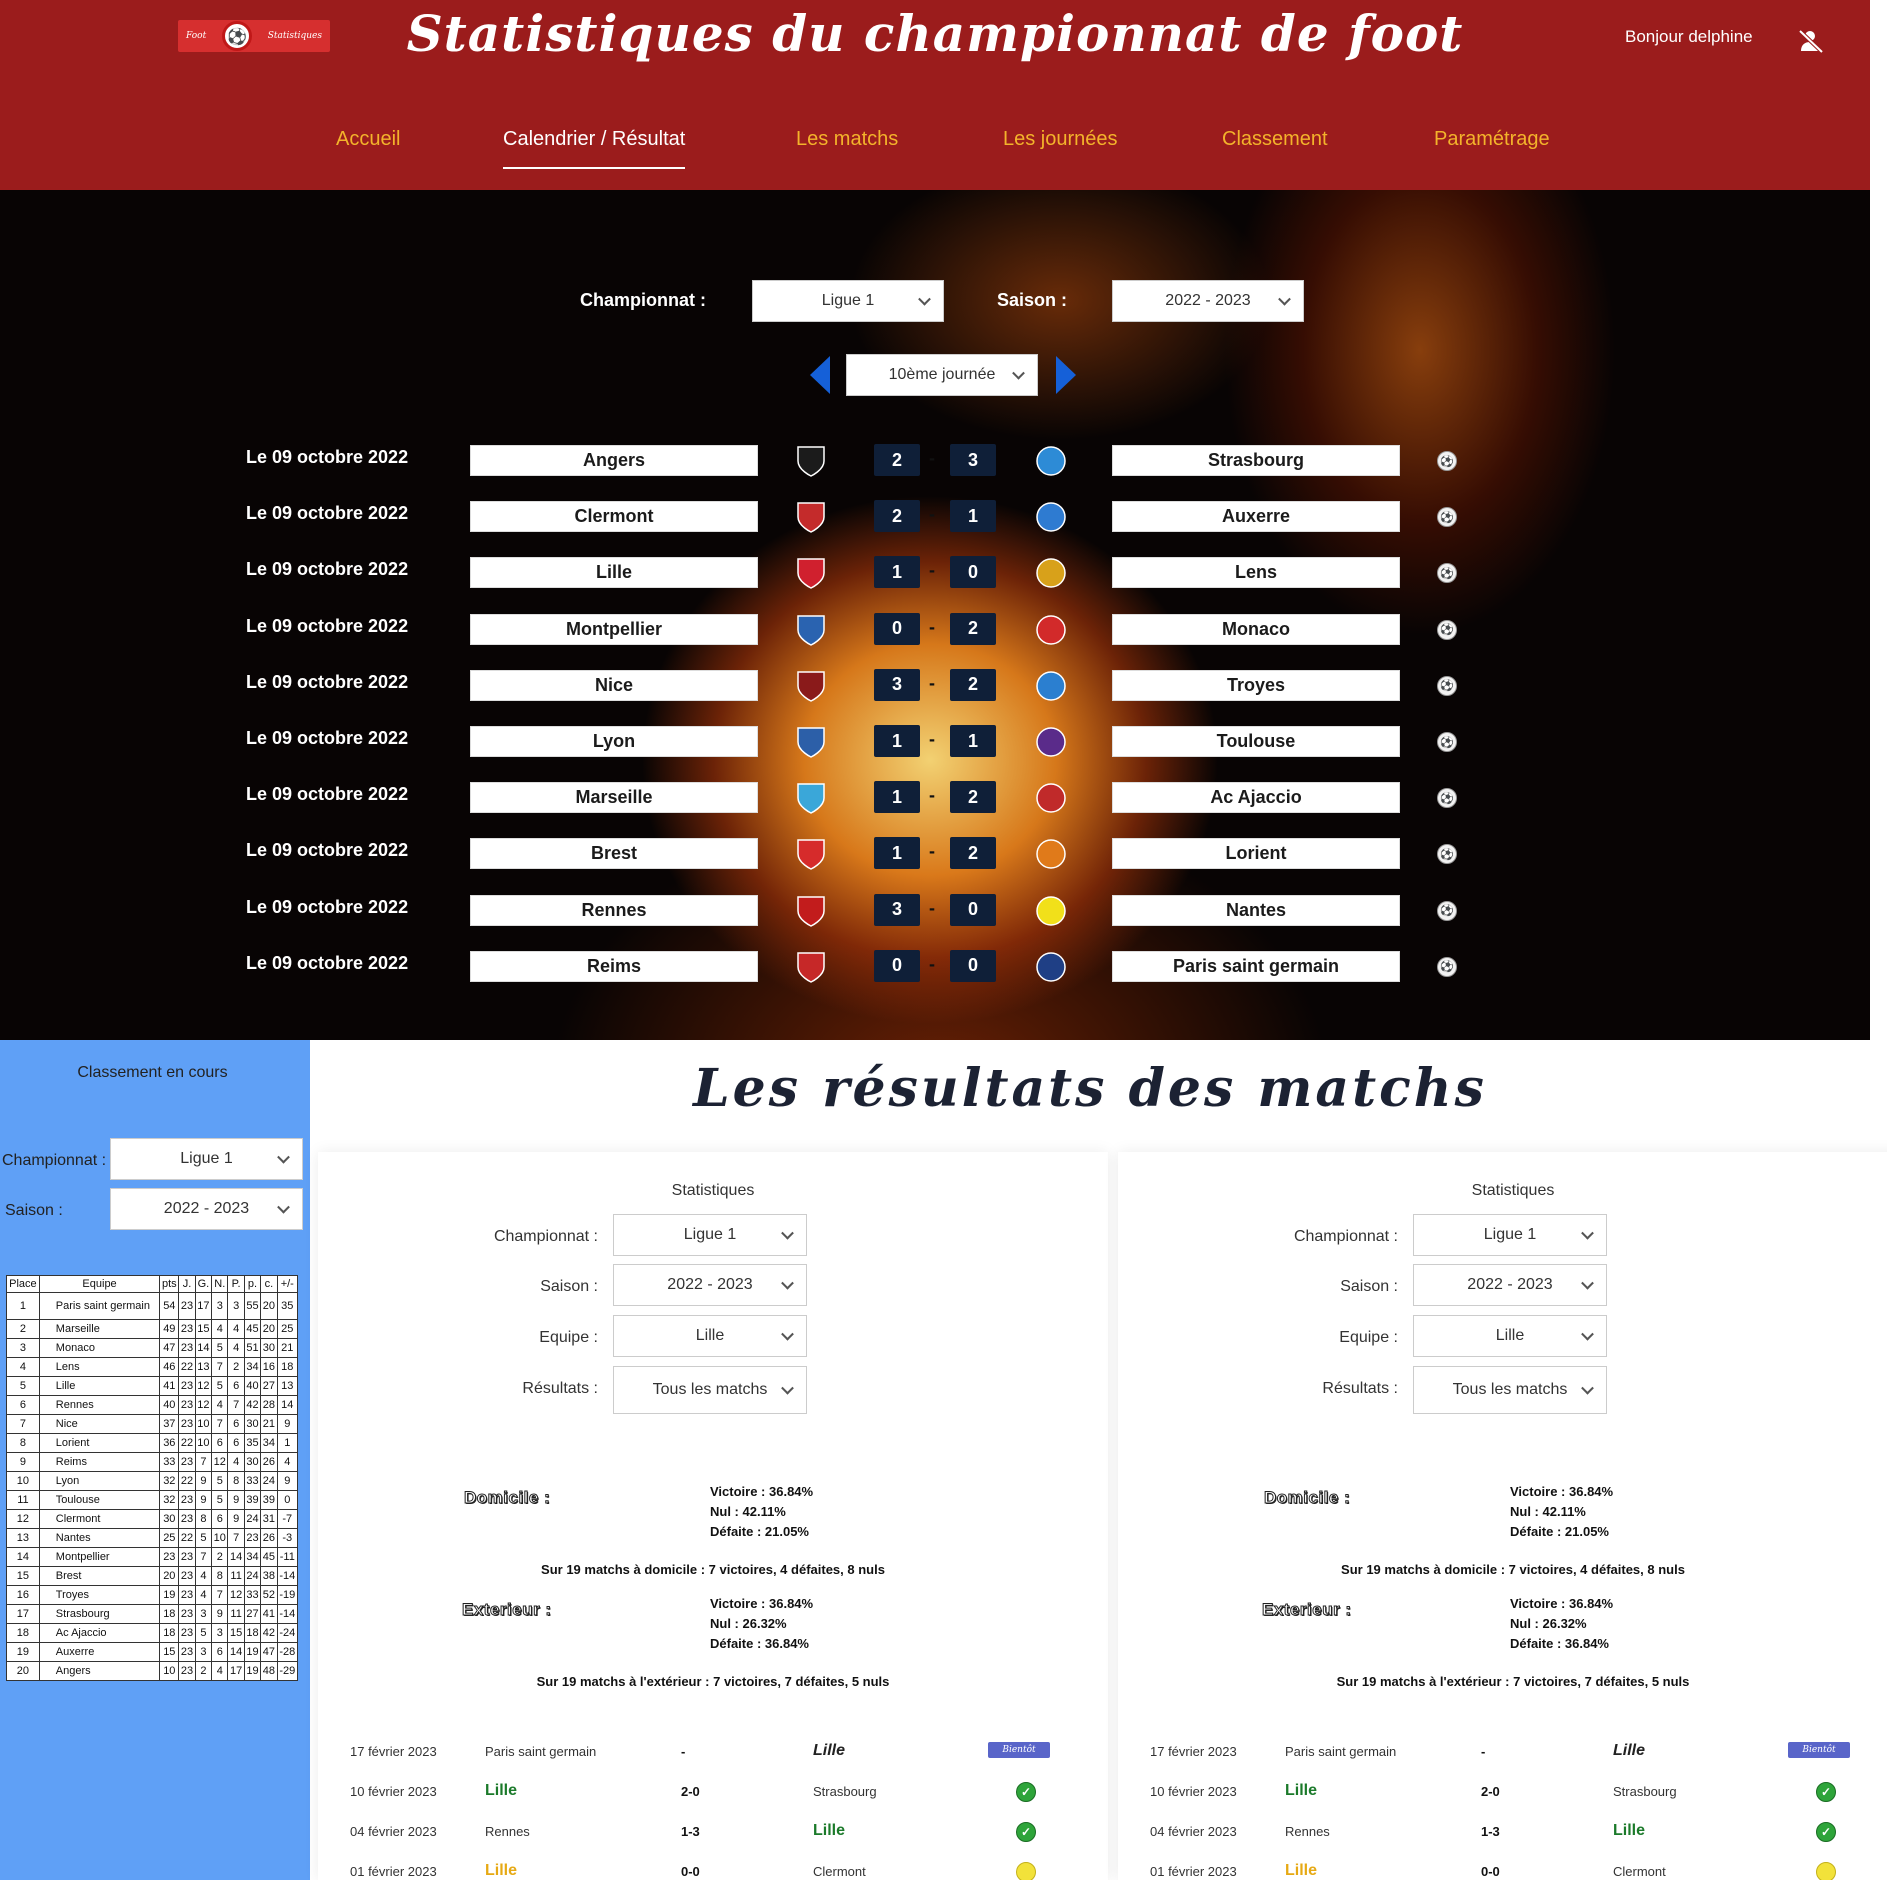 Image resolution: width=1887 pixels, height=1880 pixels. Describe the element at coordinates (287, 1614) in the screenshot. I see `standings-cell: -14` at that location.